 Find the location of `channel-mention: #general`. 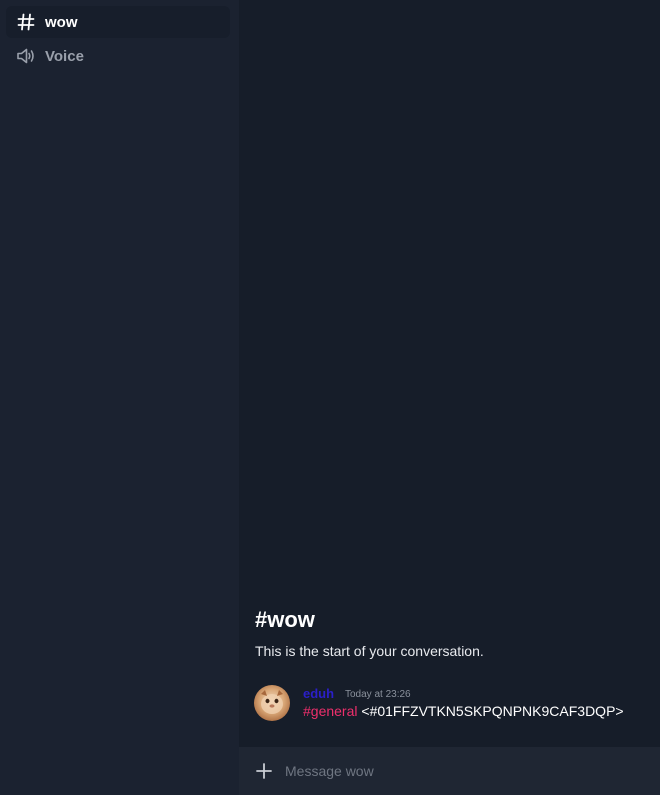

channel-mention: #general is located at coordinates (330, 711).